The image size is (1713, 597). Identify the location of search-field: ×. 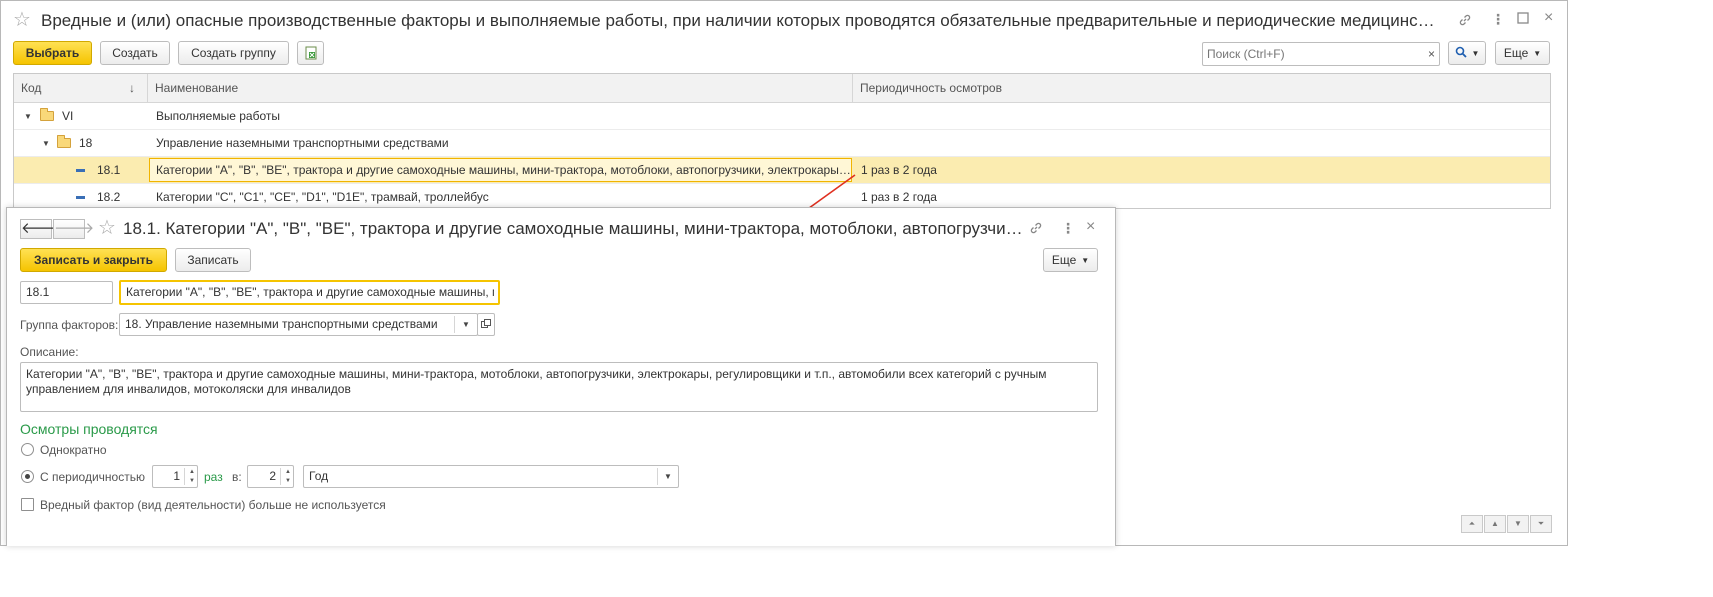
(1321, 54).